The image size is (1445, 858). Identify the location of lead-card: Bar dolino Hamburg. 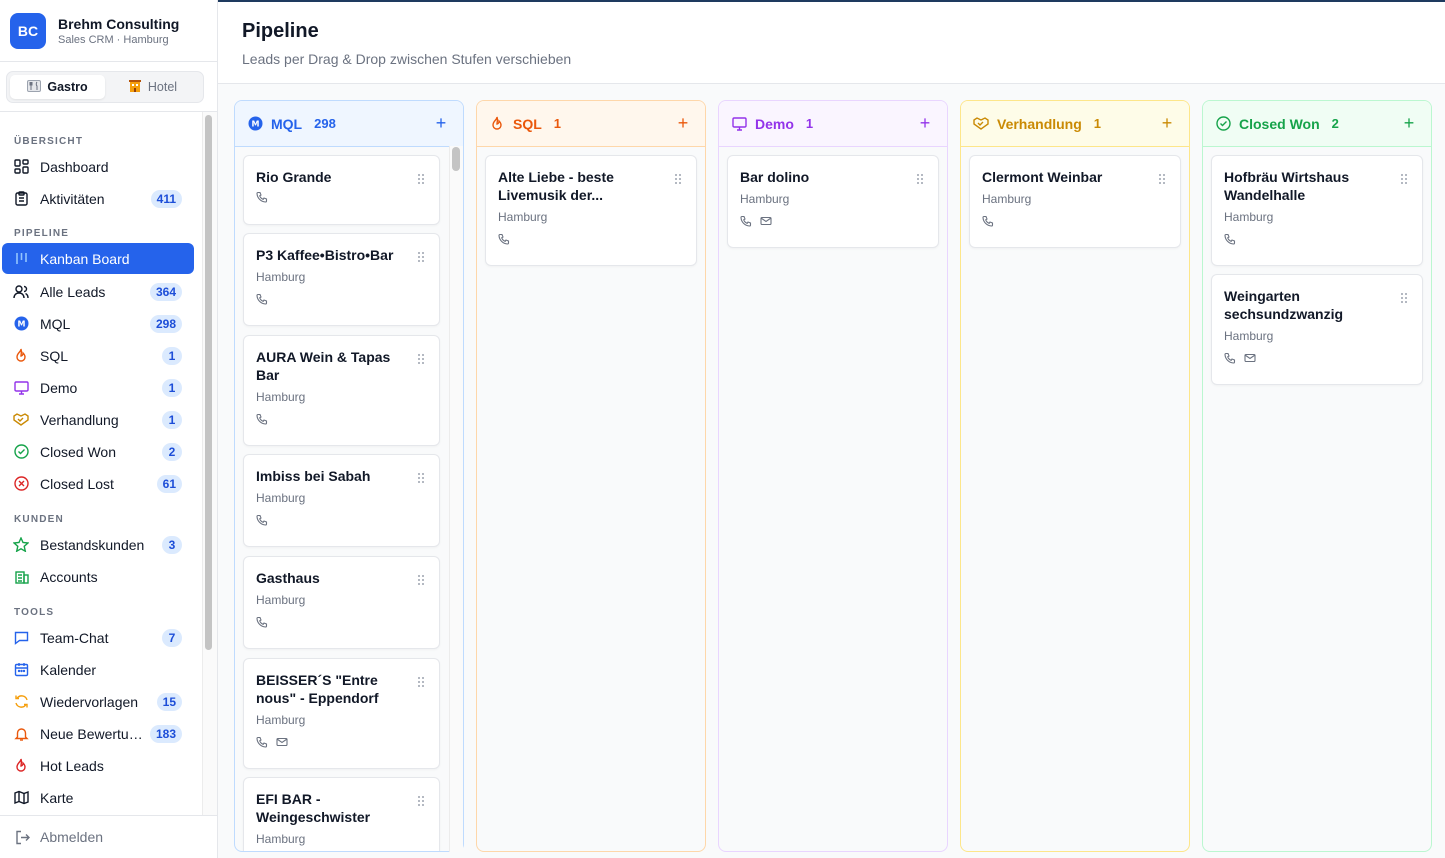
(833, 201).